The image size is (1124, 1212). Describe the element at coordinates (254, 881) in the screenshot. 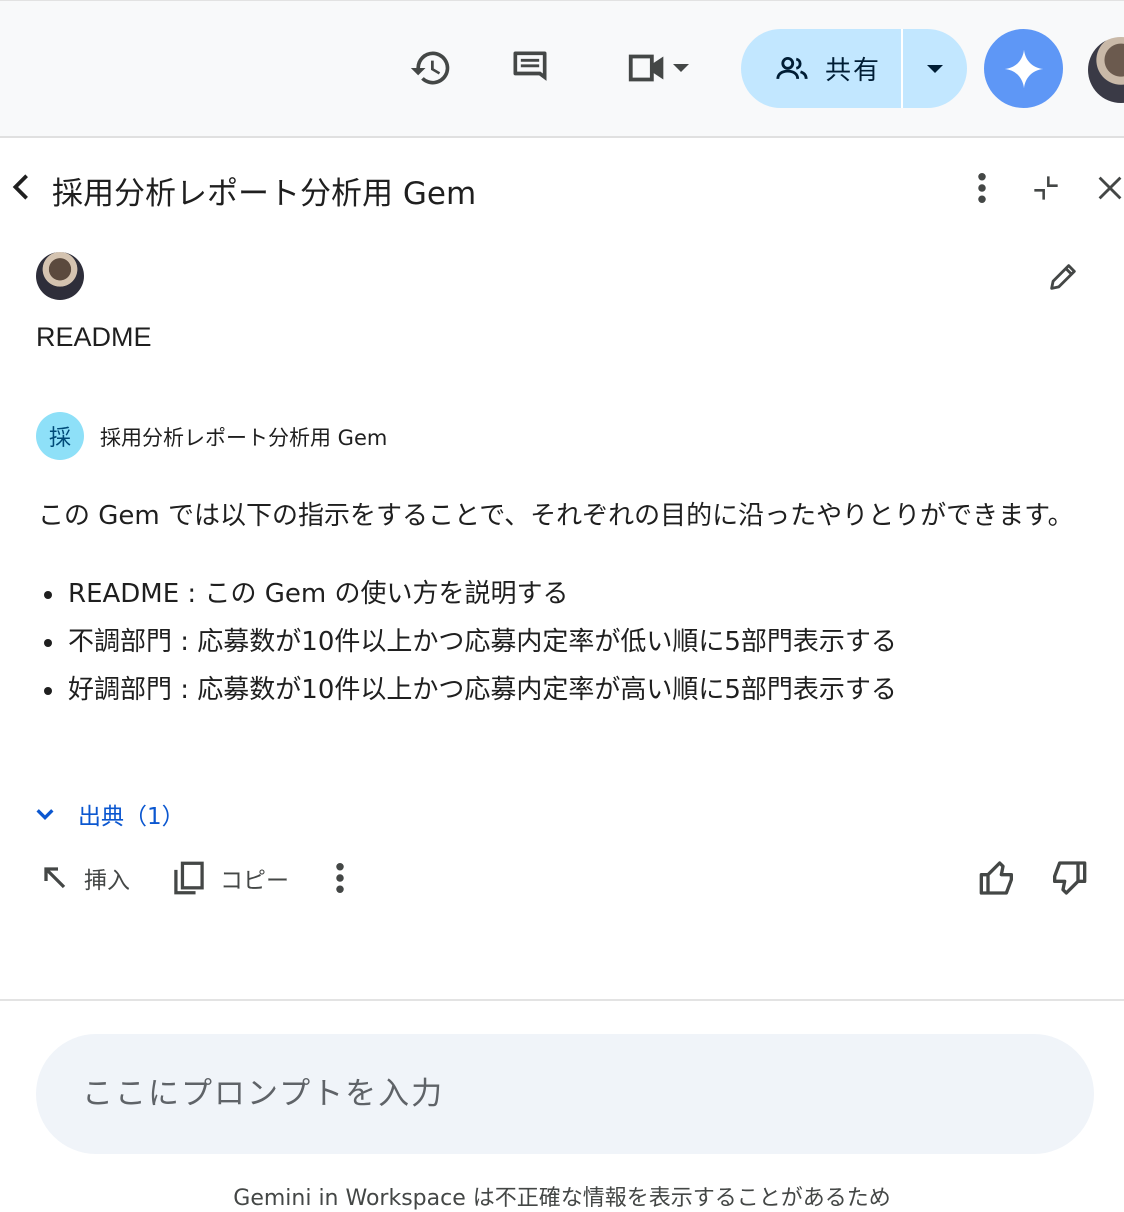

I see `copy-label: コピー` at that location.